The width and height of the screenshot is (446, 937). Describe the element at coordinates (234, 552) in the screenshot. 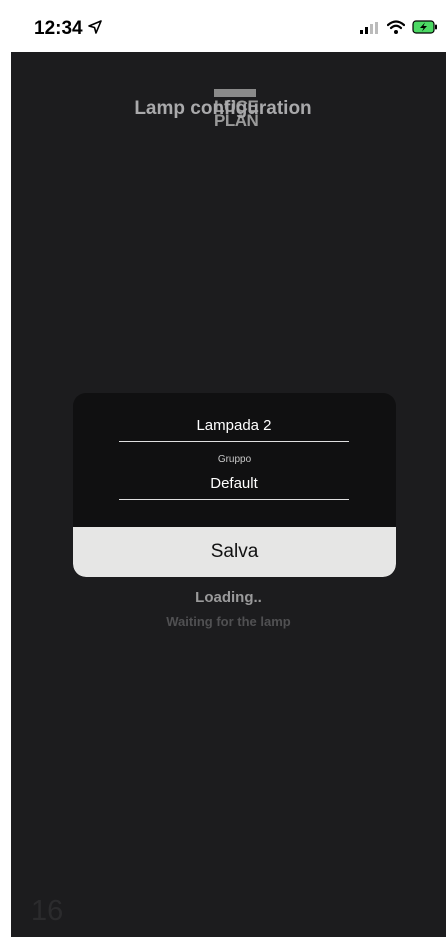

I see `save-button: Salva` at that location.